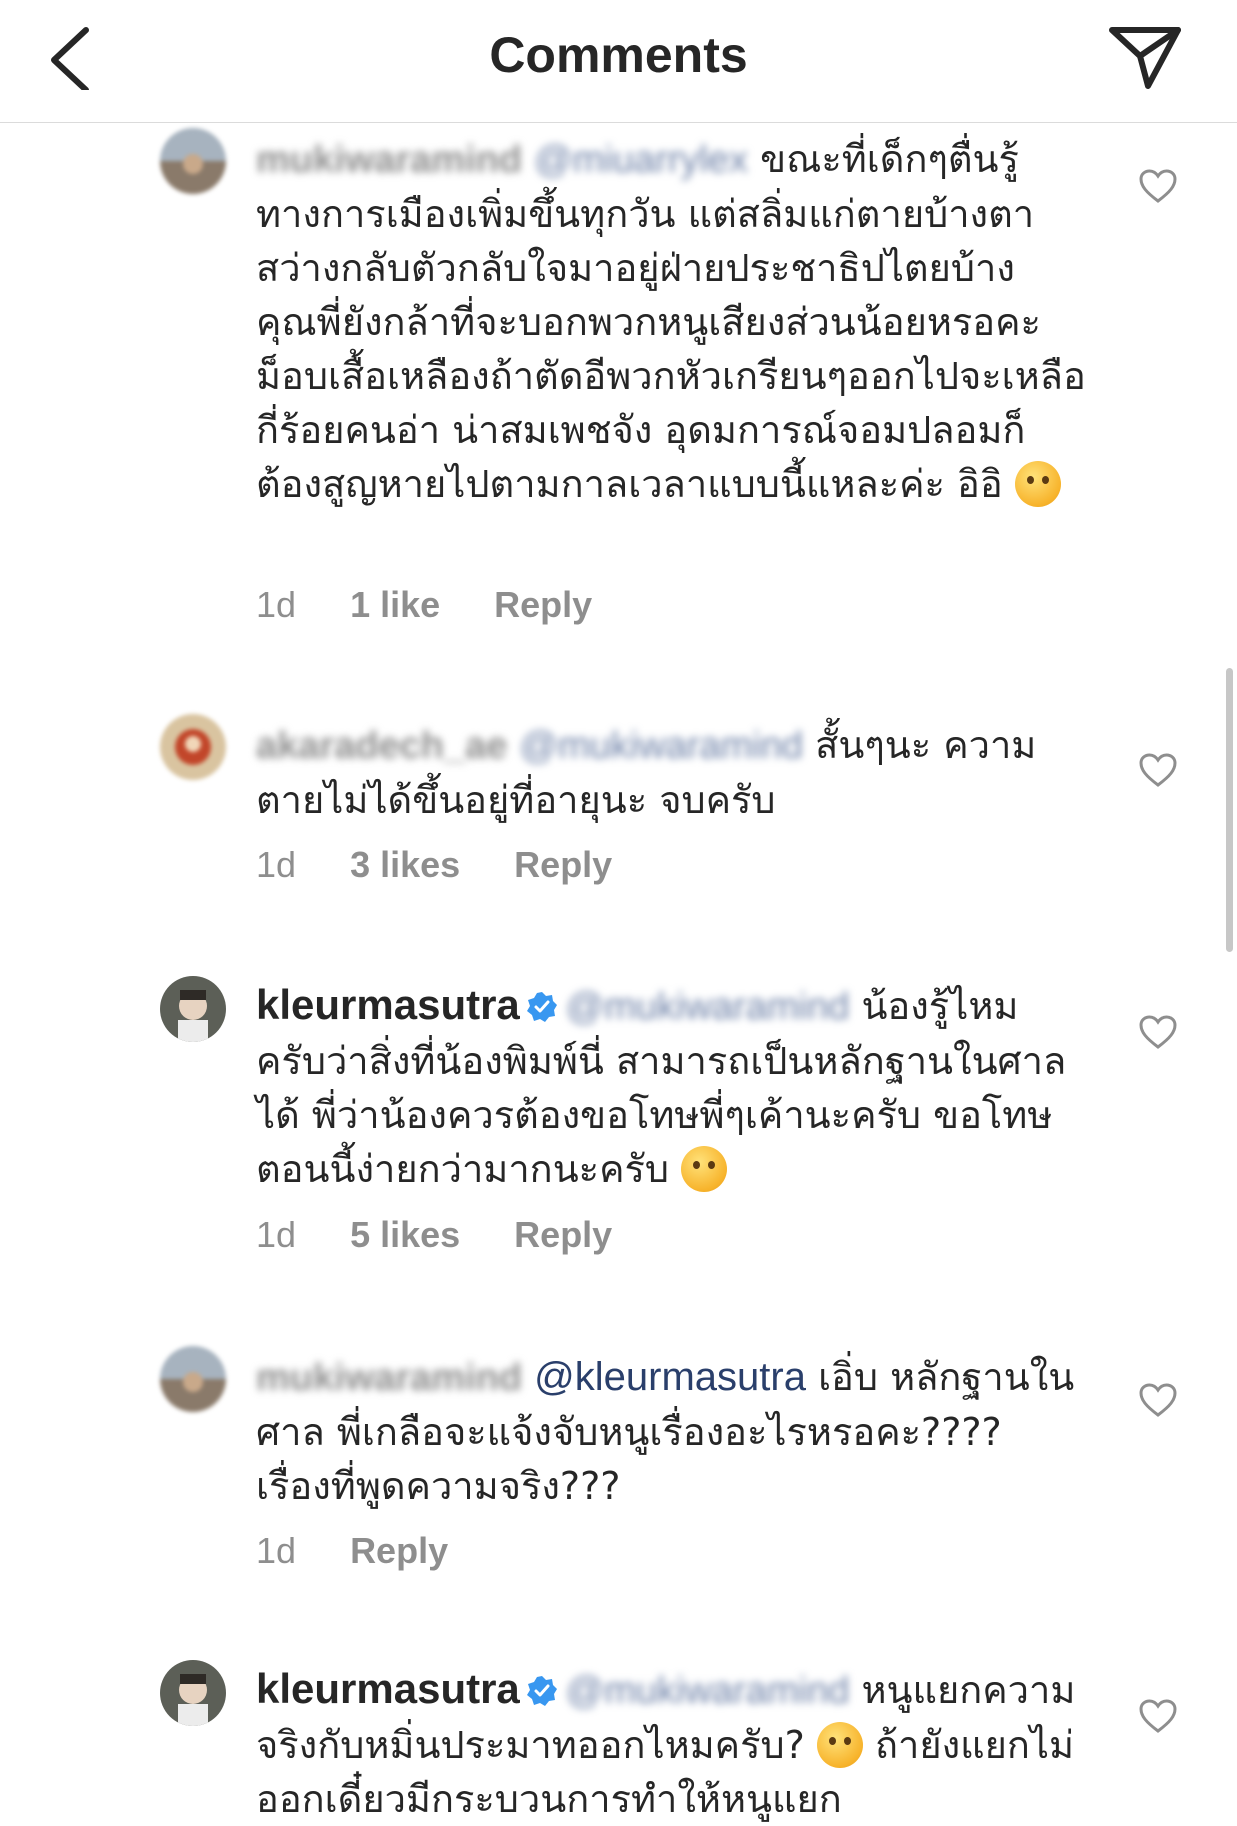 The image size is (1237, 1826). I want to click on smiling-face-emoji-icon, so click(839, 1745).